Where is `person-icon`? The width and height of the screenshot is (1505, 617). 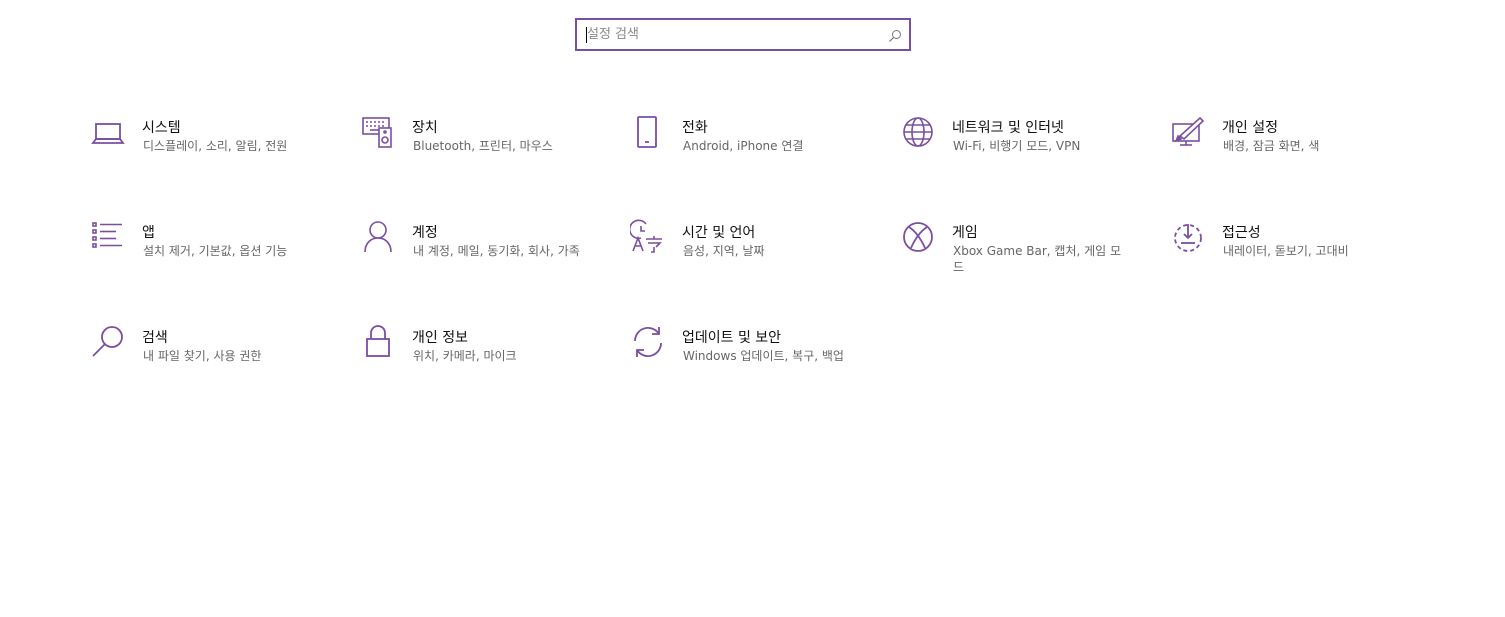
person-icon is located at coordinates (378, 237).